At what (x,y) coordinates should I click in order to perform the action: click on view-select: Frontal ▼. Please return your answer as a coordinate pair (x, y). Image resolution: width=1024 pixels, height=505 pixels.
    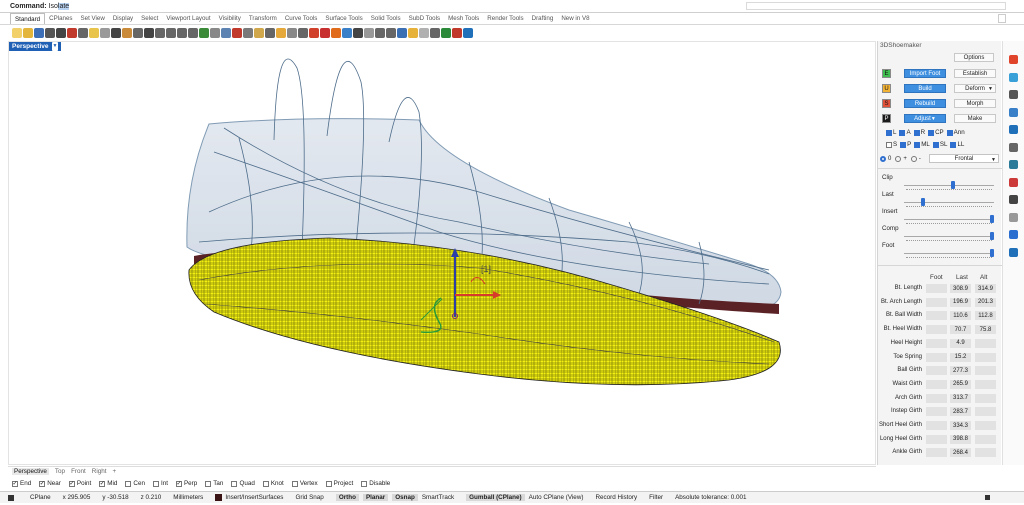
    Looking at the image, I should click on (964, 158).